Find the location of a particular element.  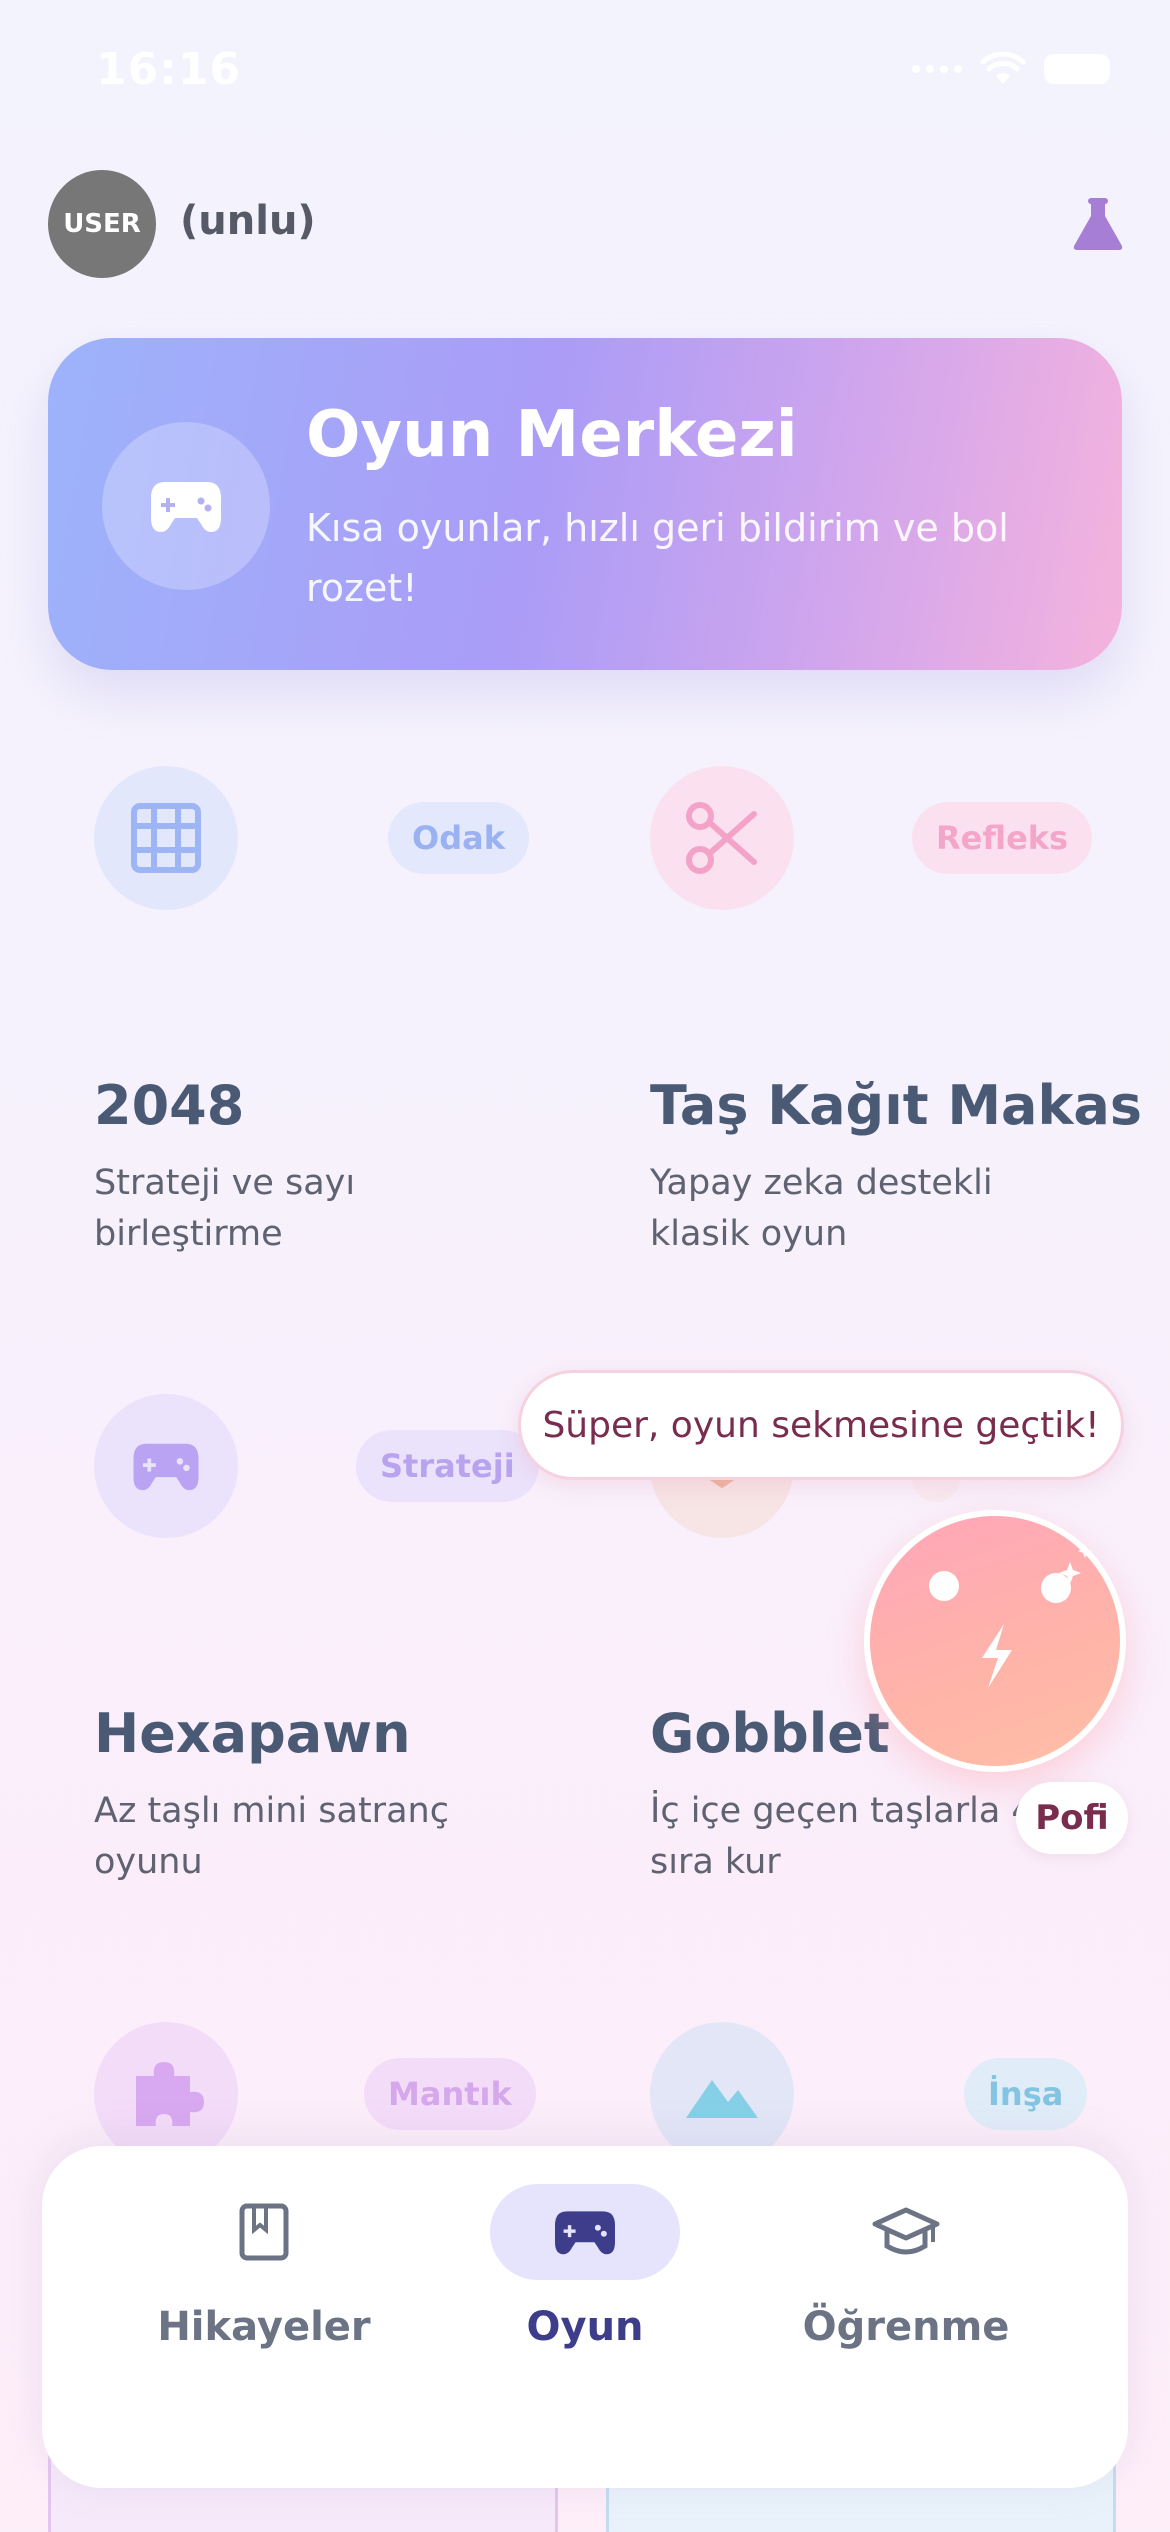

flask-icon is located at coordinates (1098, 224).